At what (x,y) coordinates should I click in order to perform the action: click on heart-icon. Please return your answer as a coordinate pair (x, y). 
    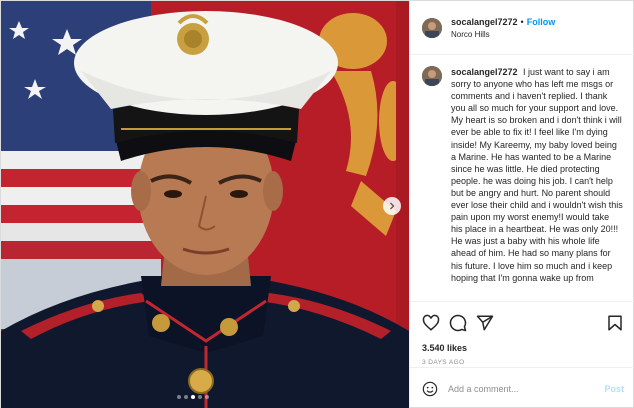
    Looking at the image, I should click on (431, 323).